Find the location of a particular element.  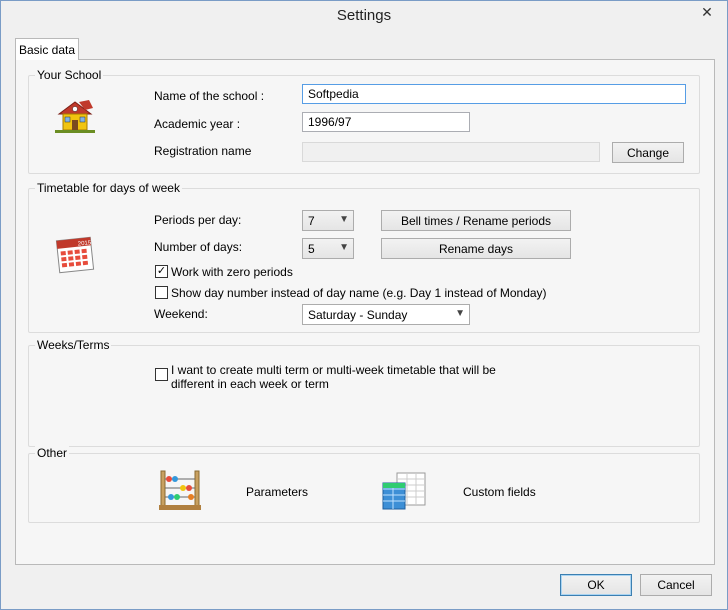

close-icon: ✕ is located at coordinates (707, 12).